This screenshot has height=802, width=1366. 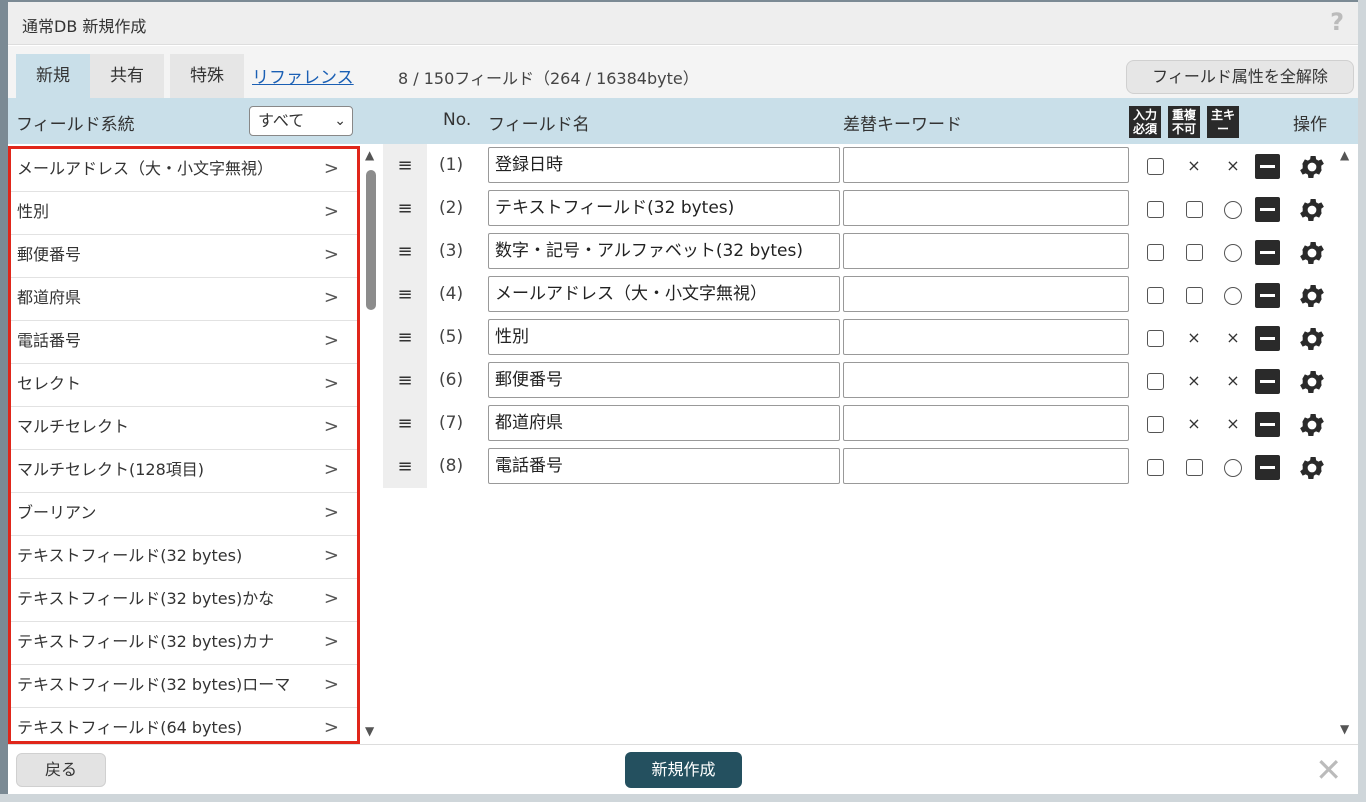 I want to click on tab-new: 新規, so click(x=53, y=76).